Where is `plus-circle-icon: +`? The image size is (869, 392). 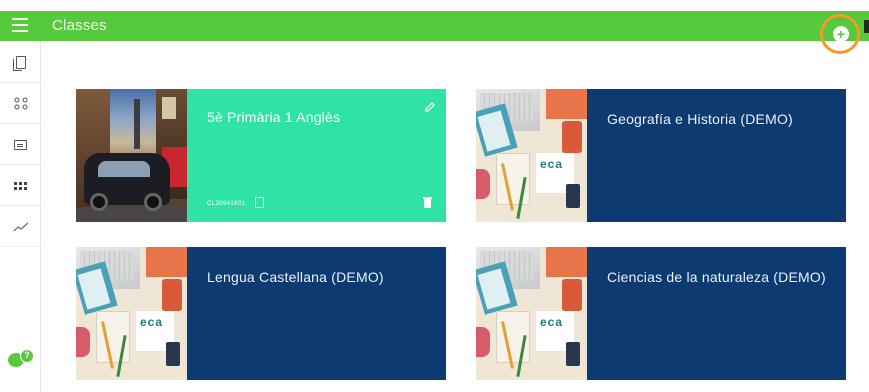
plus-circle-icon: + is located at coordinates (841, 34).